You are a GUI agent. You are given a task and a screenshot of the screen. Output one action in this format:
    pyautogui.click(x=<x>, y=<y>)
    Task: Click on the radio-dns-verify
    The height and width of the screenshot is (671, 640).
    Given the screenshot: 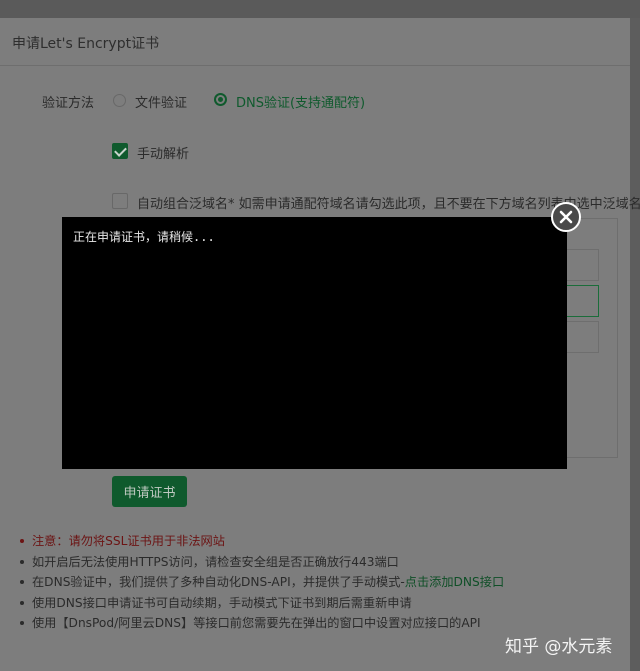 What is the action you would take?
    pyautogui.click(x=220, y=99)
    